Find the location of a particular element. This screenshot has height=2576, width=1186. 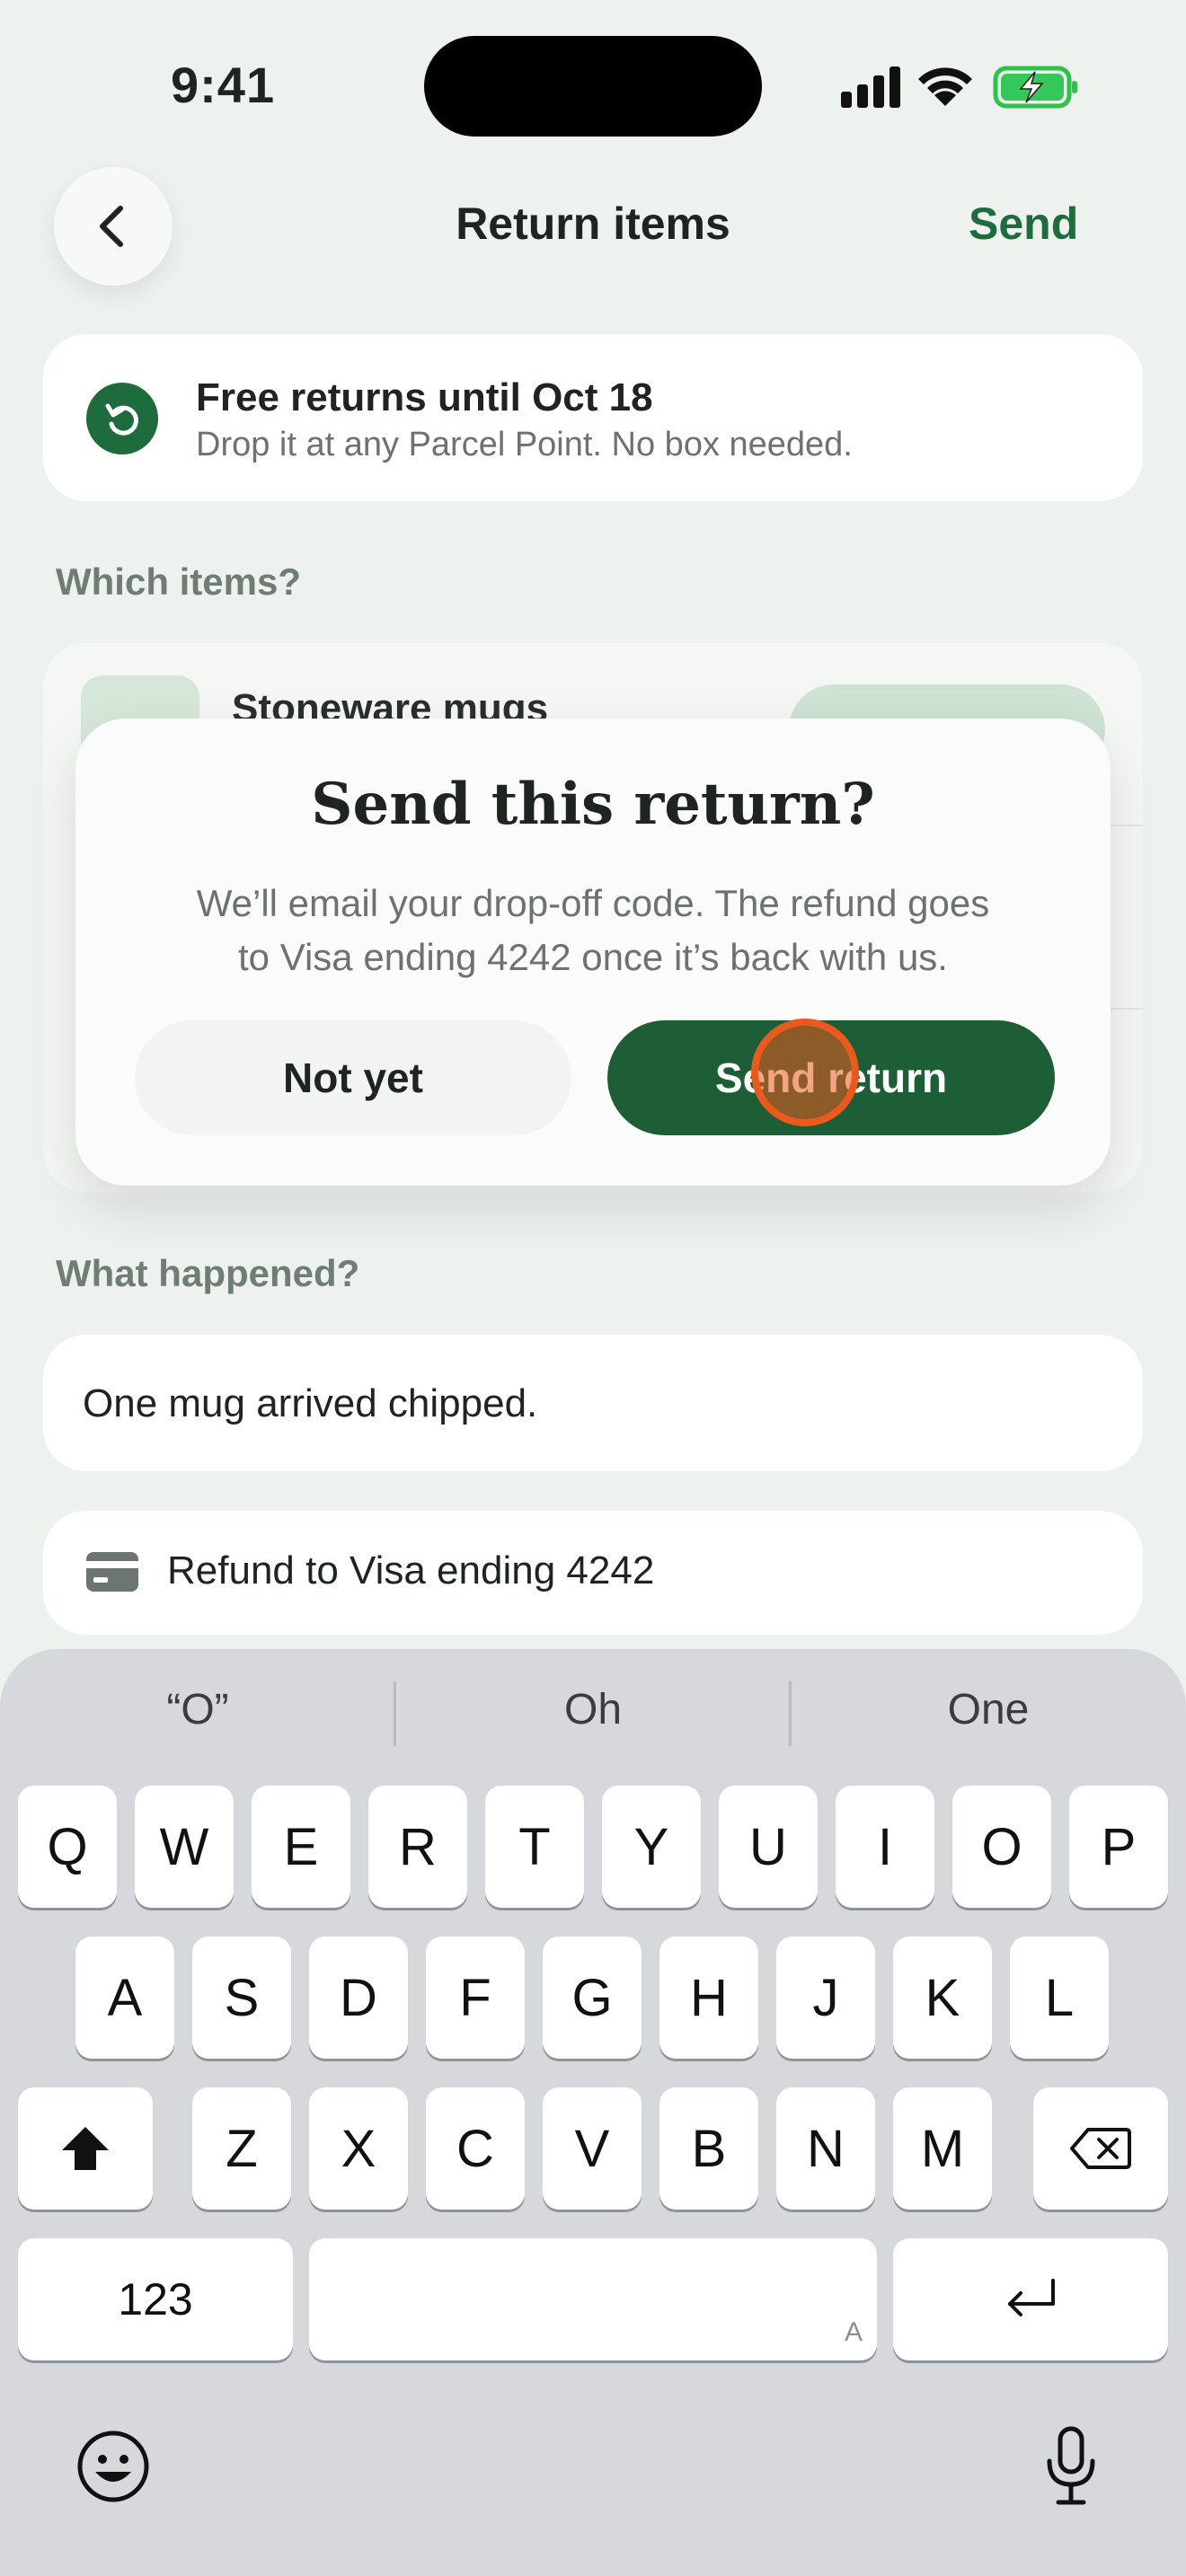

key-y: Y is located at coordinates (651, 1847).